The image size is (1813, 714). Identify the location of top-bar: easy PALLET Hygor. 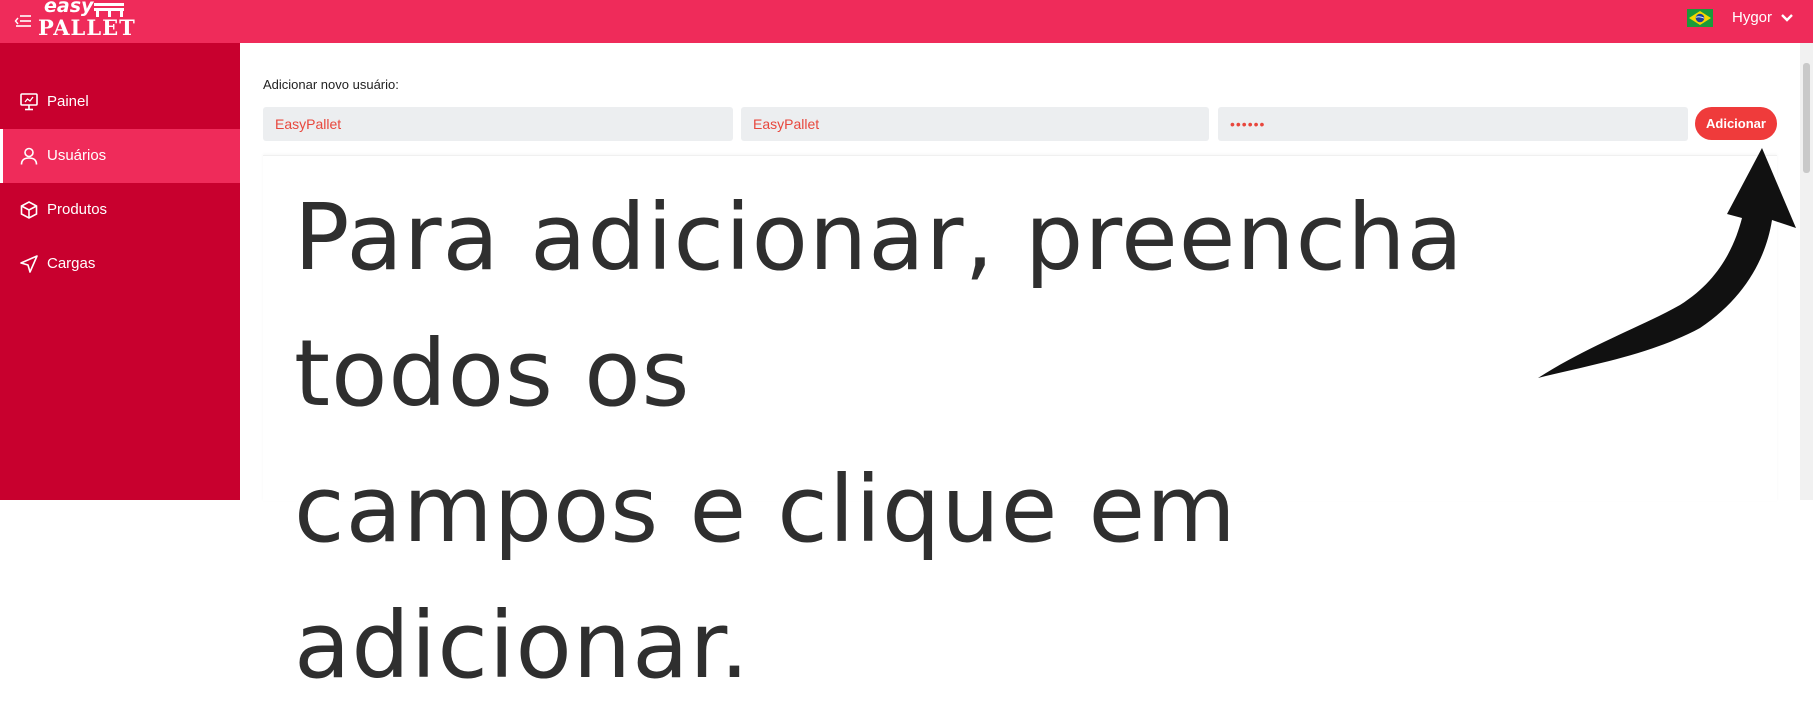
(906, 21).